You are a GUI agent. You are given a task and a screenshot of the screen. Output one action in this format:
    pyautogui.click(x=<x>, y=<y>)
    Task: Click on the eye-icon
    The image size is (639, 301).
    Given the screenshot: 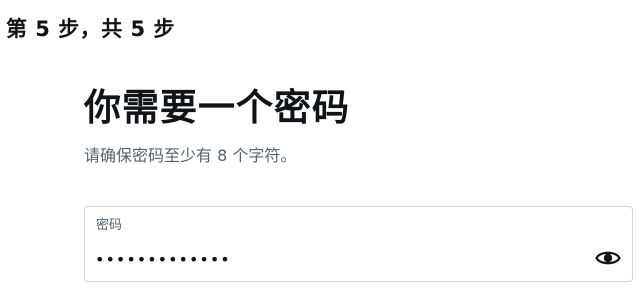 What is the action you would take?
    pyautogui.click(x=608, y=258)
    